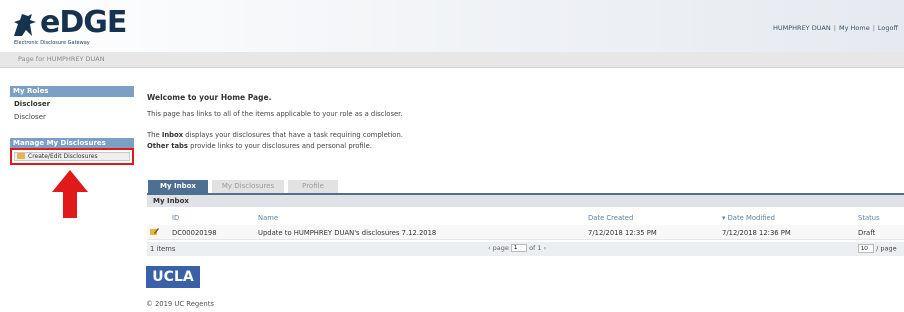 This screenshot has width=904, height=312. Describe the element at coordinates (180, 304) in the screenshot. I see `copyright-text: © 2019 UC Regents` at that location.